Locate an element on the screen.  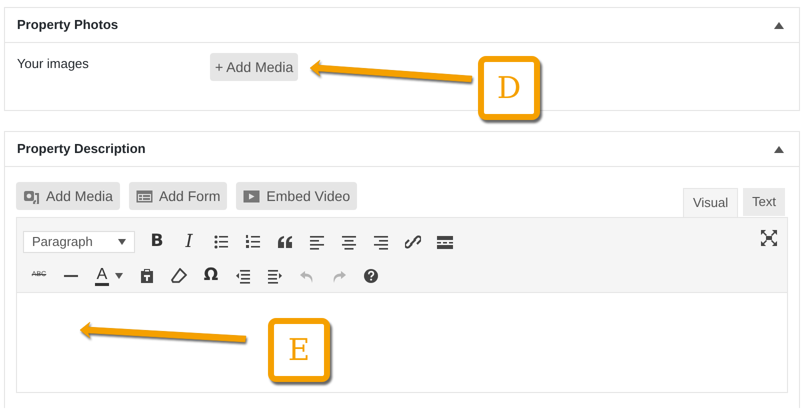
clipboard-icon is located at coordinates (147, 276).